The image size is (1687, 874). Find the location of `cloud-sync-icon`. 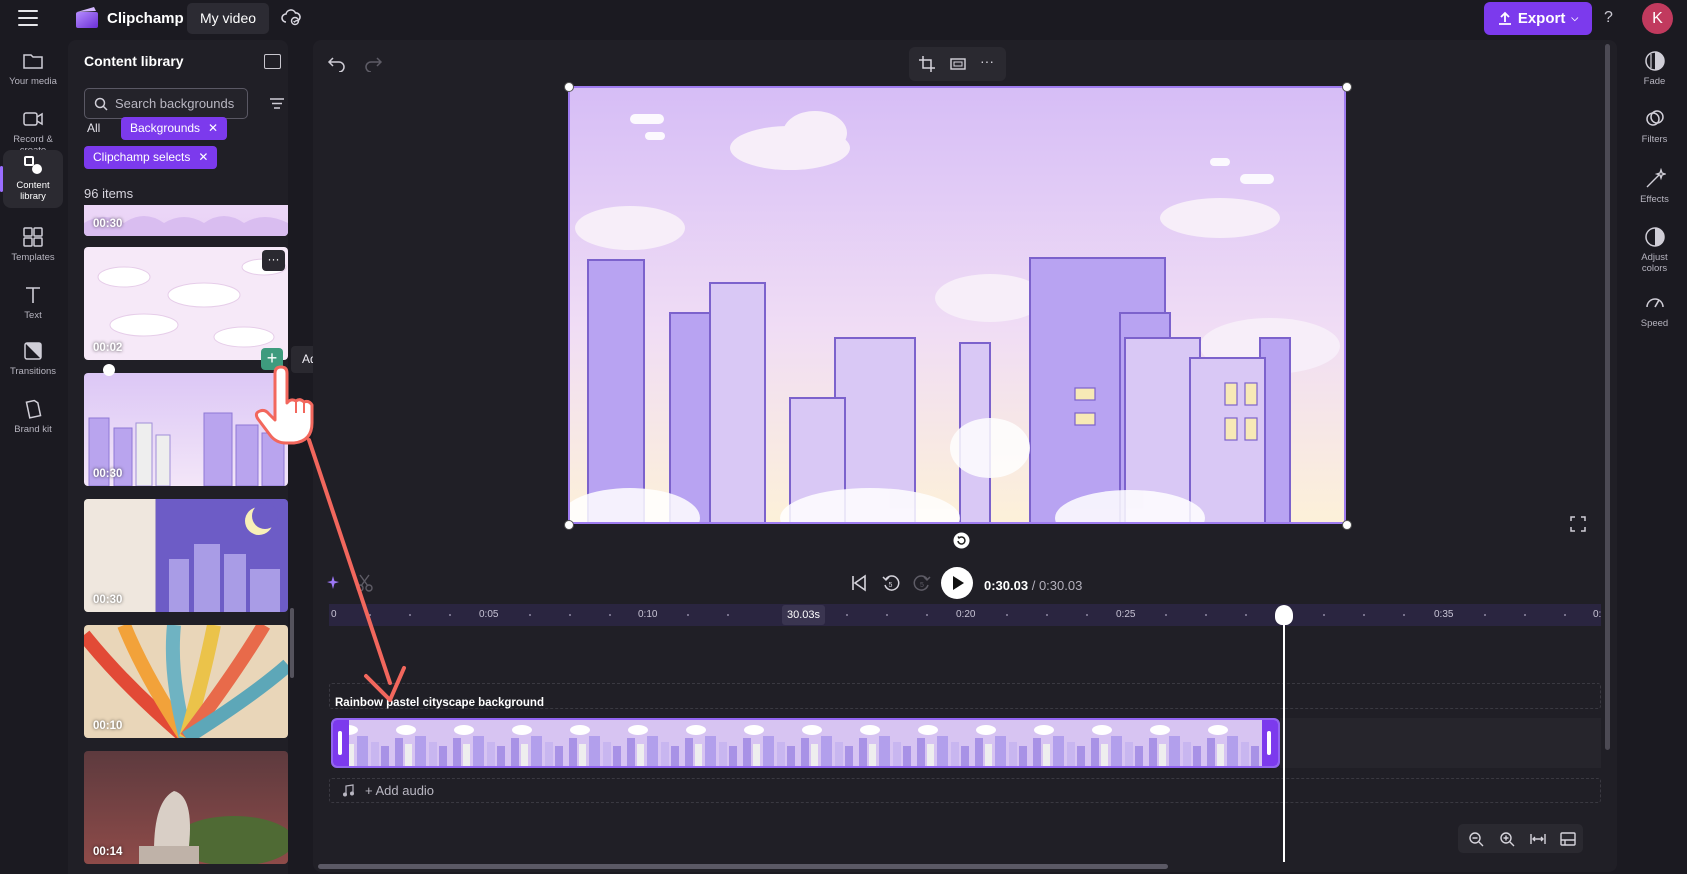

cloud-sync-icon is located at coordinates (291, 17).